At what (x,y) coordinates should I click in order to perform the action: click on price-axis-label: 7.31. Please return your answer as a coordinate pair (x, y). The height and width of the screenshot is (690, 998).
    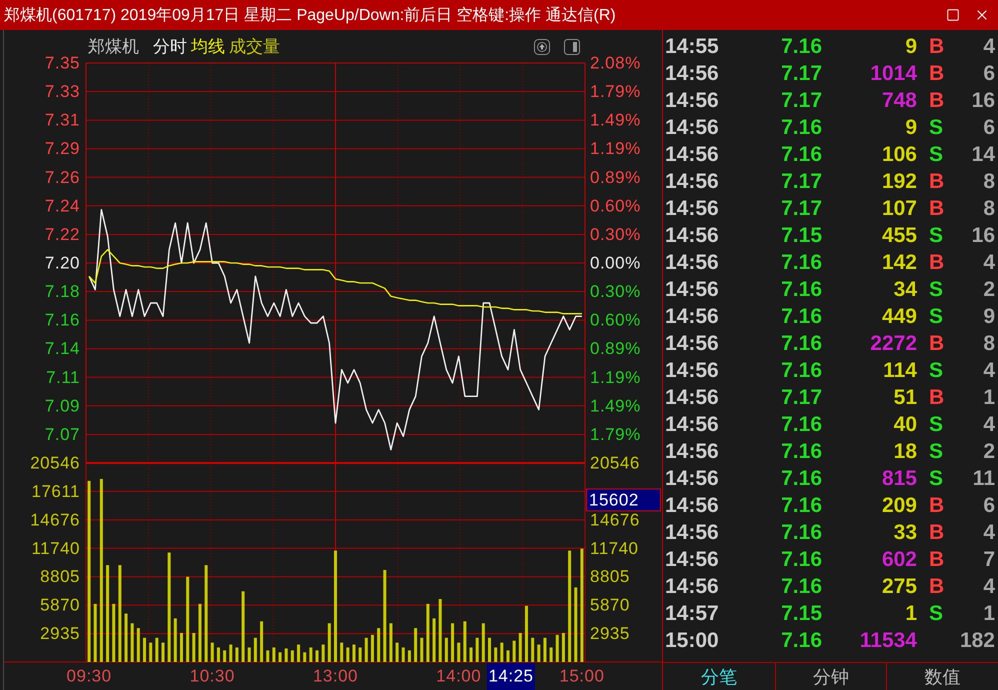
    Looking at the image, I should click on (62, 120).